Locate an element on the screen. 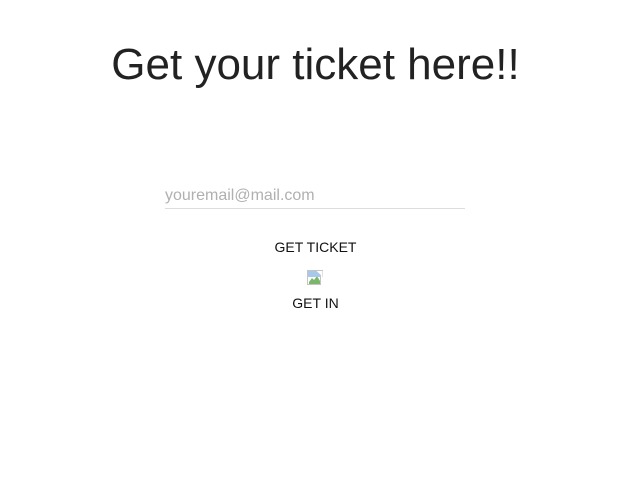 The height and width of the screenshot is (501, 631). page-title: Get your ticket here!! is located at coordinates (315, 64).